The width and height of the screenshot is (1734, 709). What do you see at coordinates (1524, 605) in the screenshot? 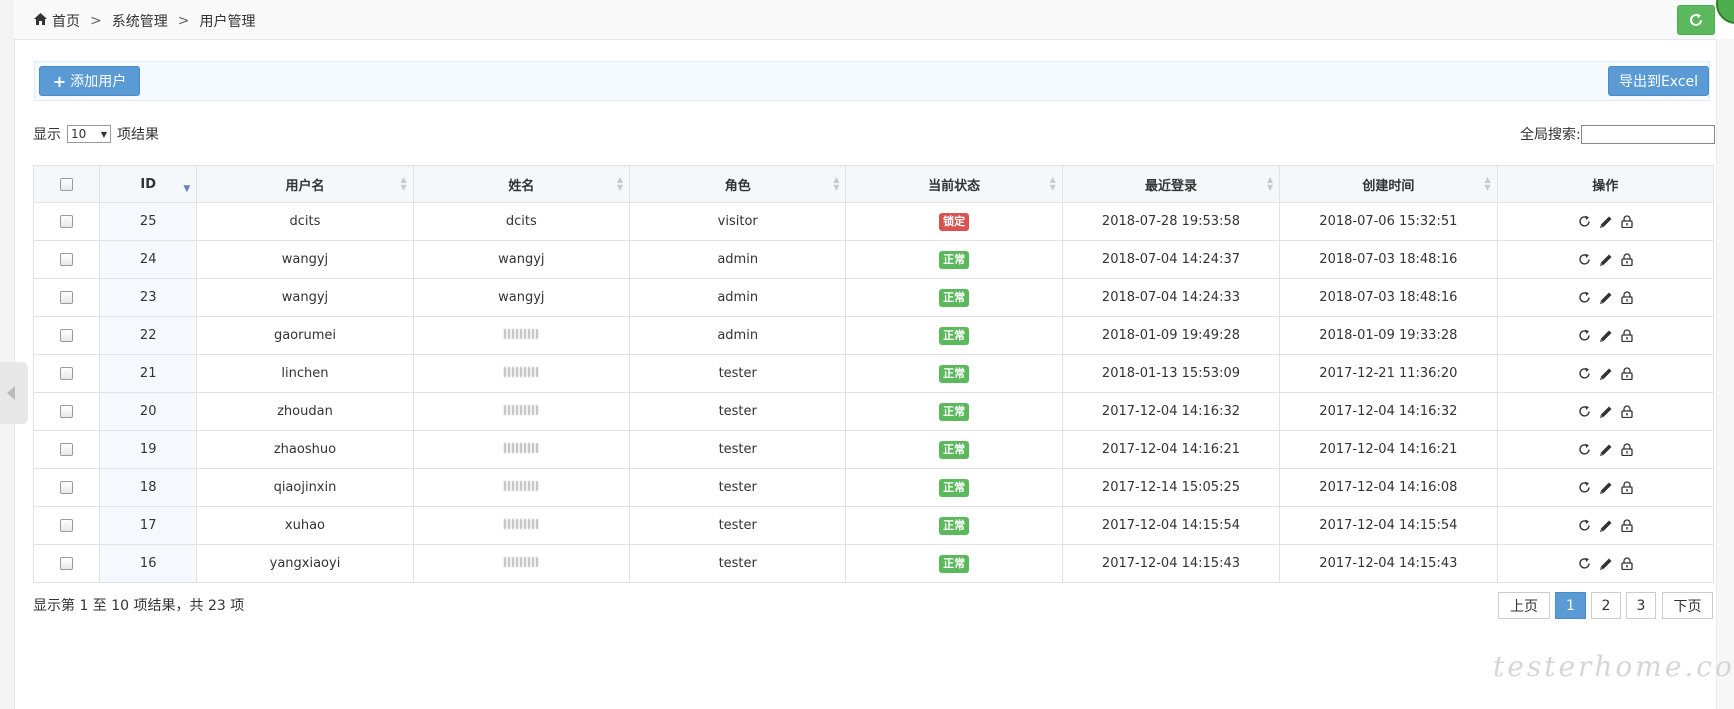
I see `prev-page-button: 上页` at bounding box center [1524, 605].